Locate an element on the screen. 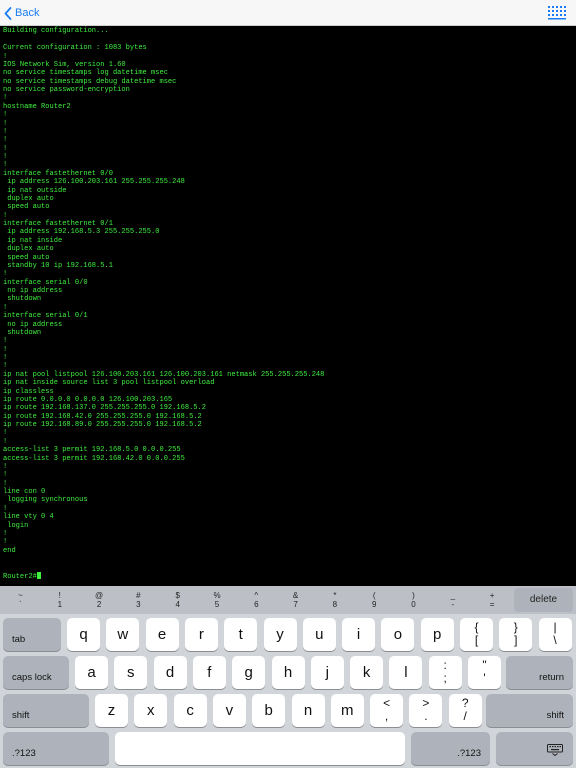 This screenshot has height=768, width=576. key-symbol-7: ? / is located at coordinates (465, 710).